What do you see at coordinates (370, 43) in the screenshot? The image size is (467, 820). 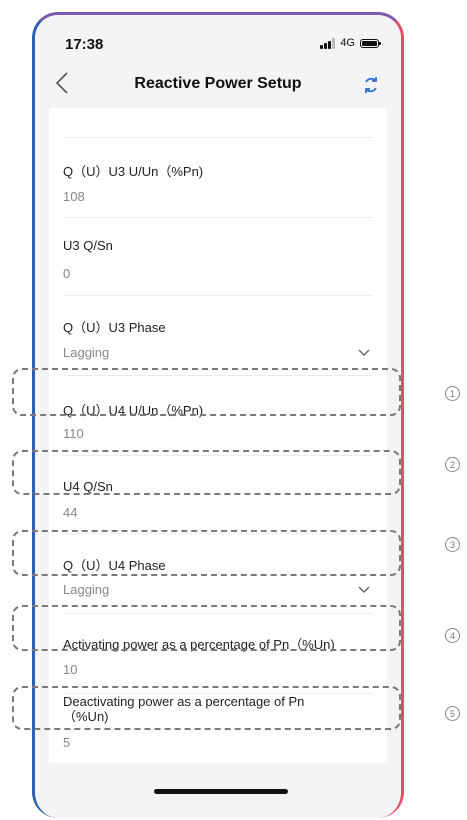 I see `battery-icon` at bounding box center [370, 43].